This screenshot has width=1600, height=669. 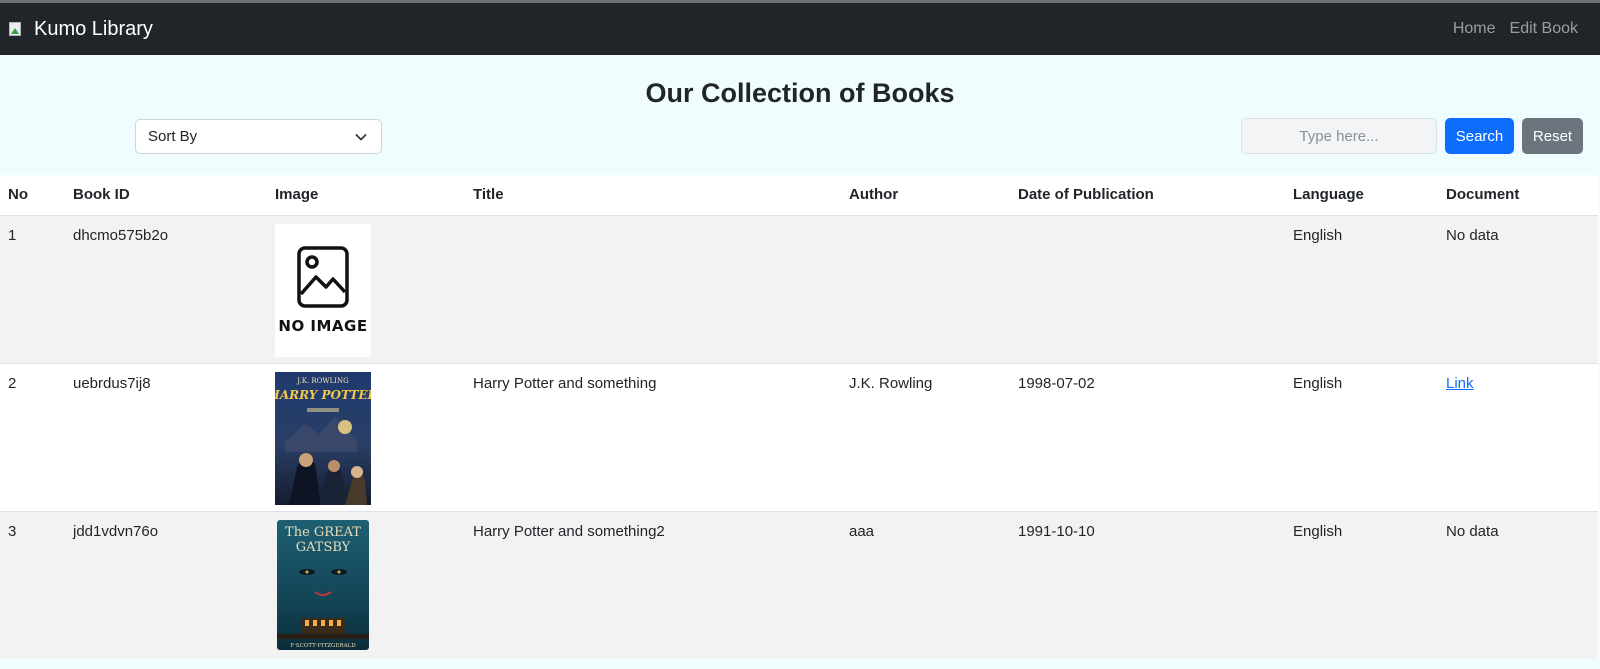 I want to click on cell-book-id: jdd1vdvn76o, so click(x=116, y=531).